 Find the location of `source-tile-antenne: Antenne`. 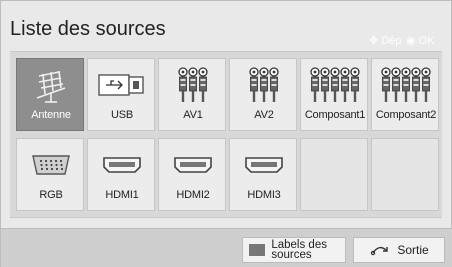

source-tile-antenne: Antenne is located at coordinates (50, 94).